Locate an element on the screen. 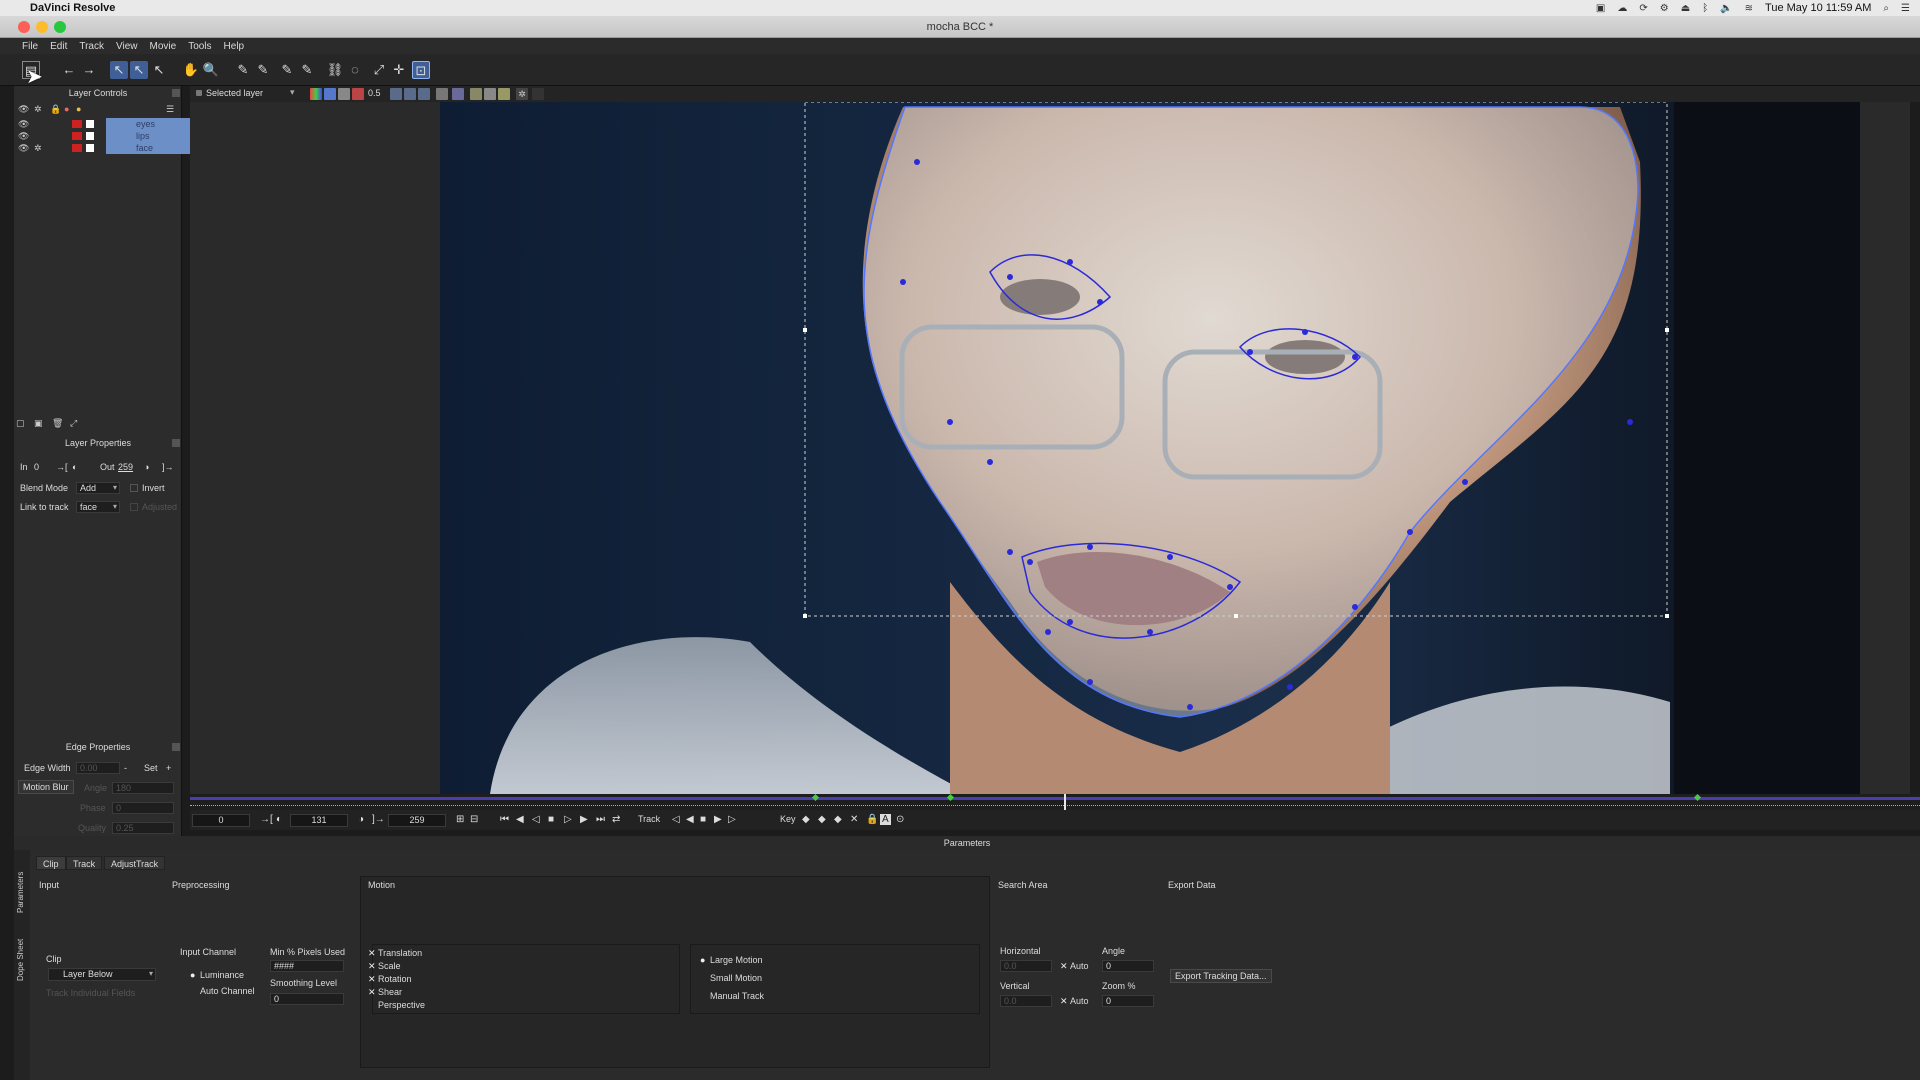 The image size is (1920, 1080). delete-layer-icon: 🗑 is located at coordinates (57, 423).